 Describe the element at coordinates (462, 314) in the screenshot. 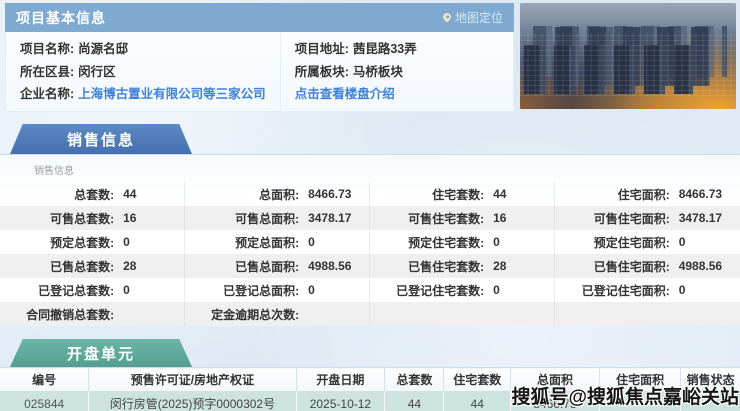

I see `sales-cell` at that location.